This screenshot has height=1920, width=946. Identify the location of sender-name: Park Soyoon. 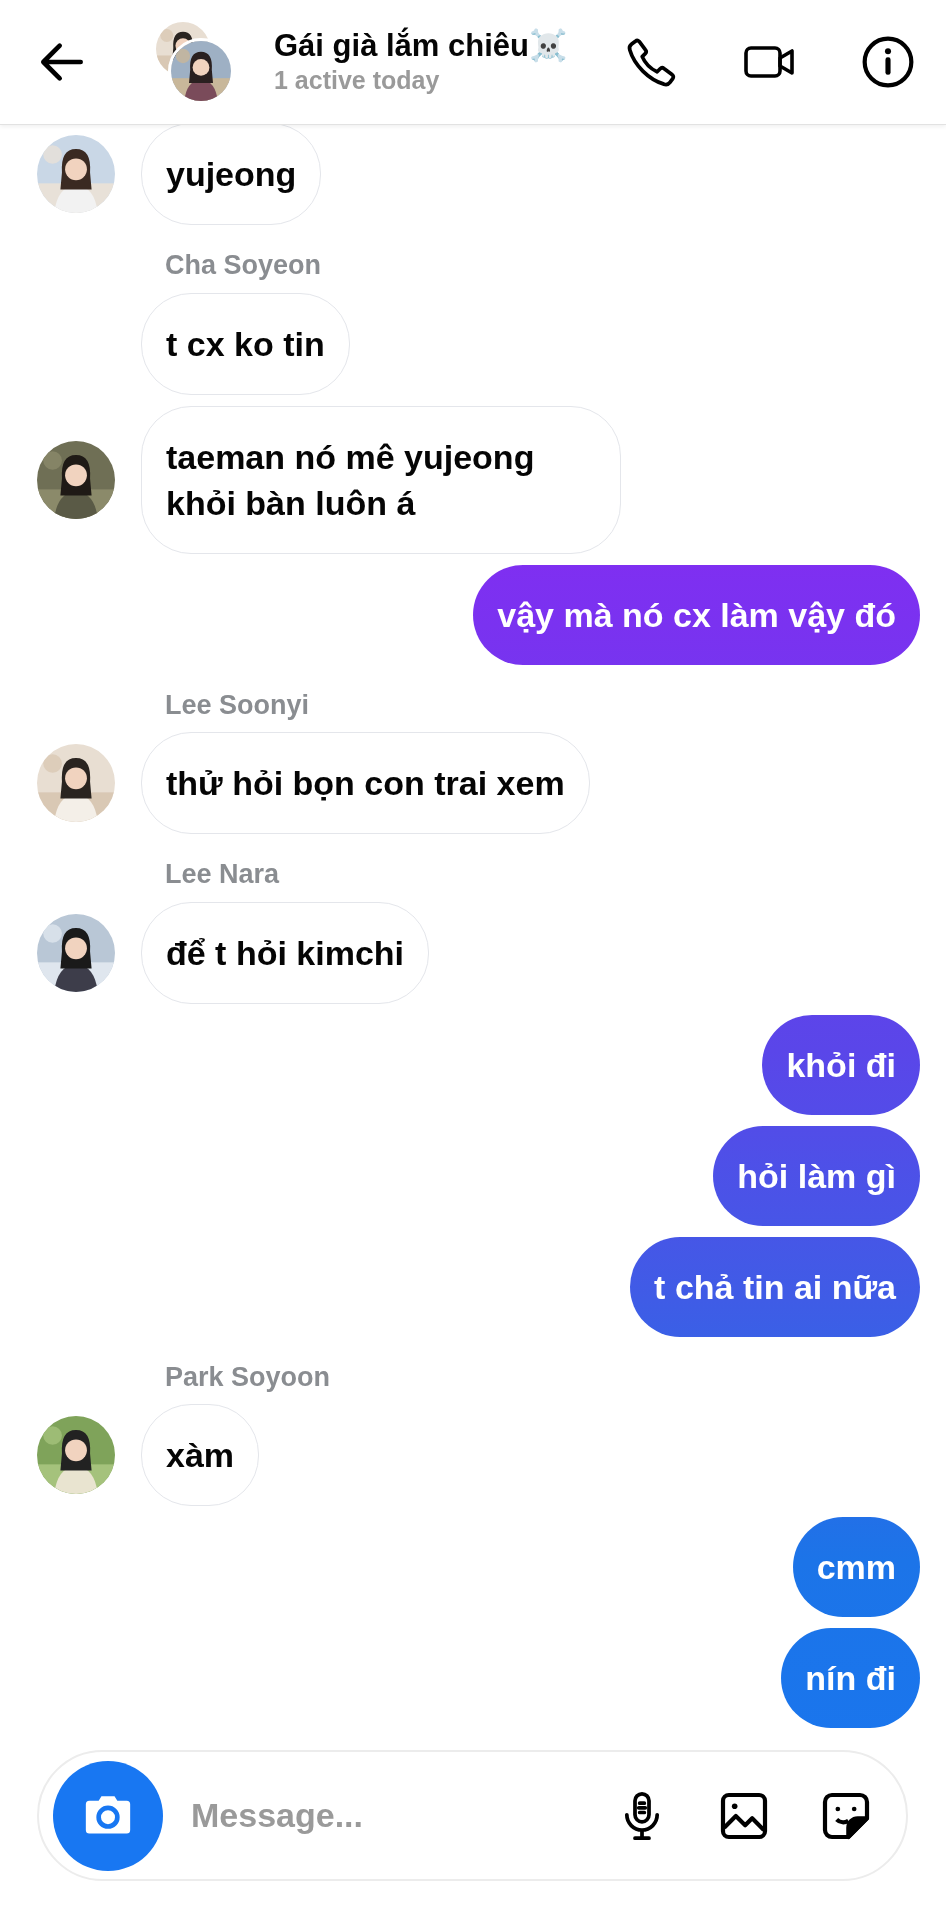
(248, 1376).